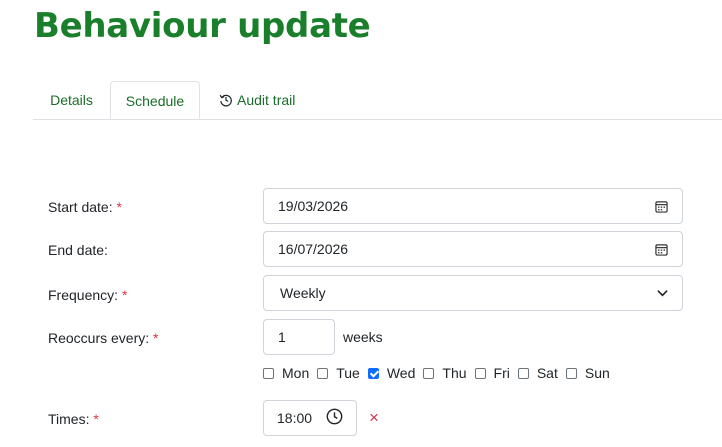 The height and width of the screenshot is (447, 722). Describe the element at coordinates (501, 373) in the screenshot. I see `day-label: Fri` at that location.